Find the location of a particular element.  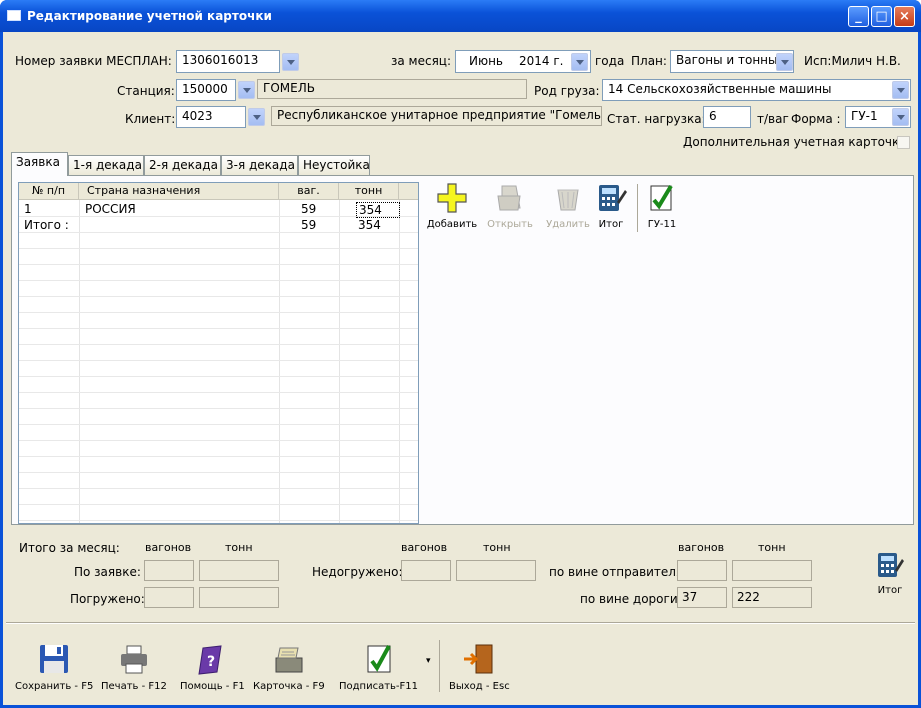

plan-dropdown-button is located at coordinates (784, 62).